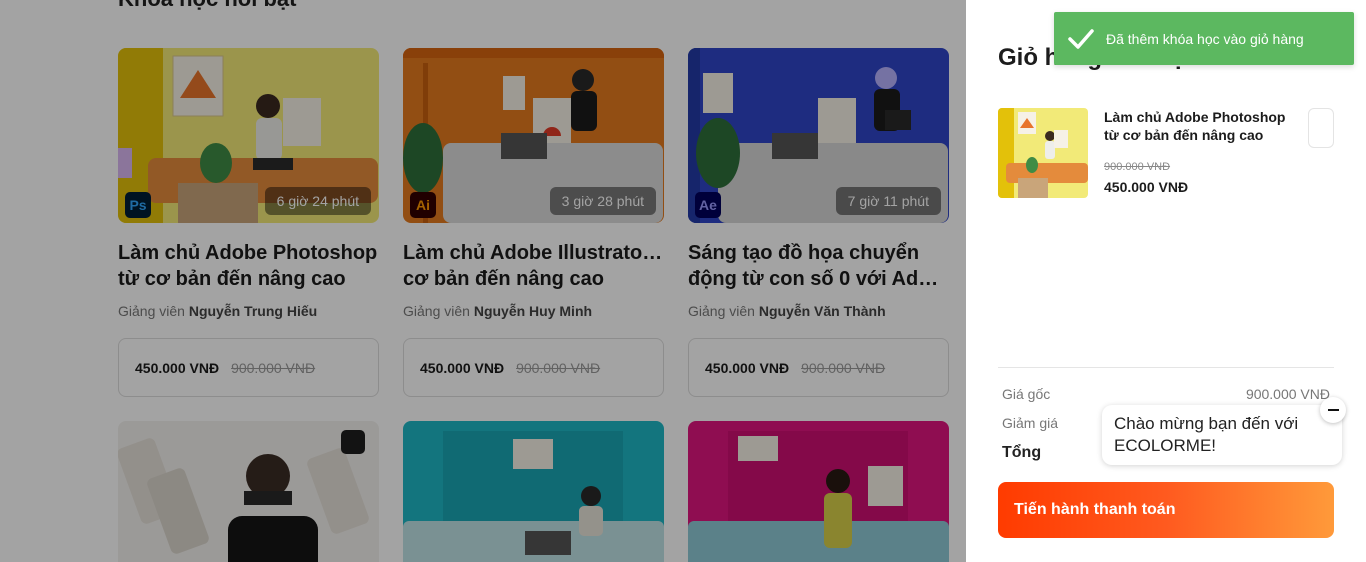  I want to click on minus-icon, so click(1333, 410).